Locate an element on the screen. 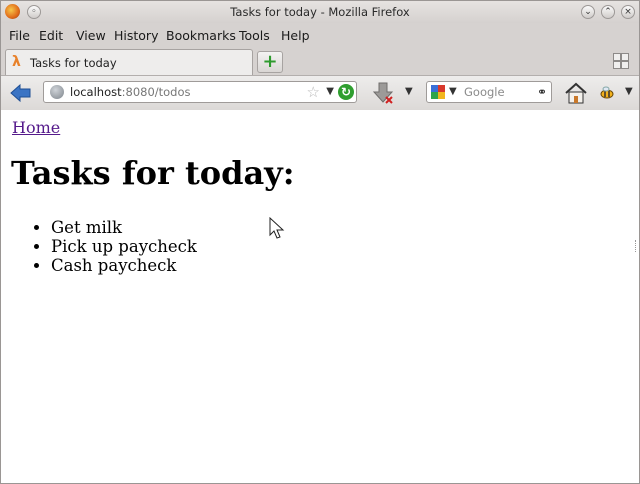  close-button: × is located at coordinates (628, 12).